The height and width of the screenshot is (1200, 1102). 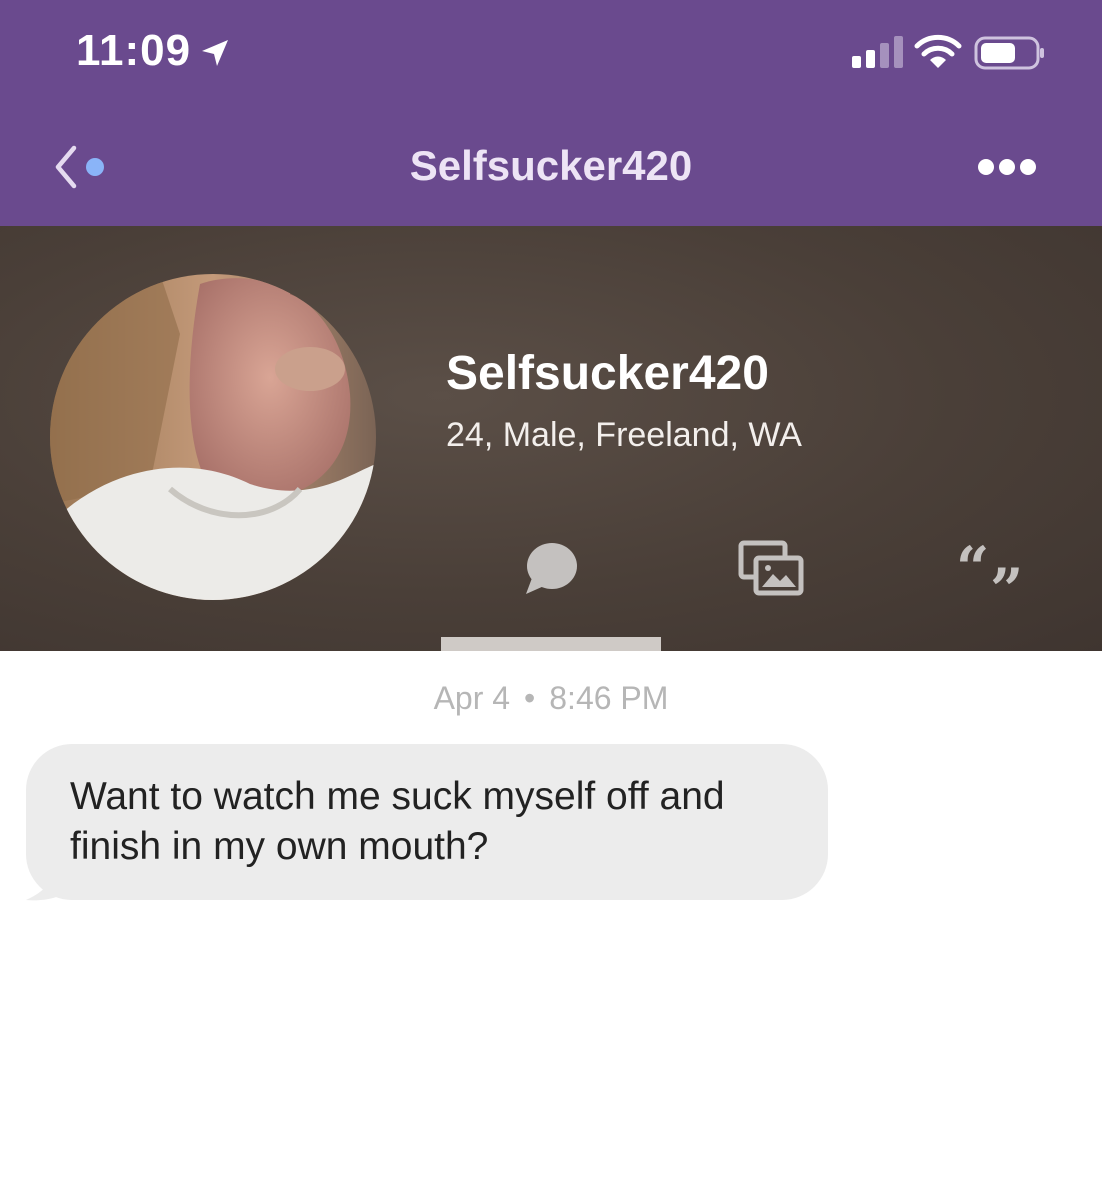 I want to click on profile-details: 24, Male, Freeland, WA, so click(x=624, y=435).